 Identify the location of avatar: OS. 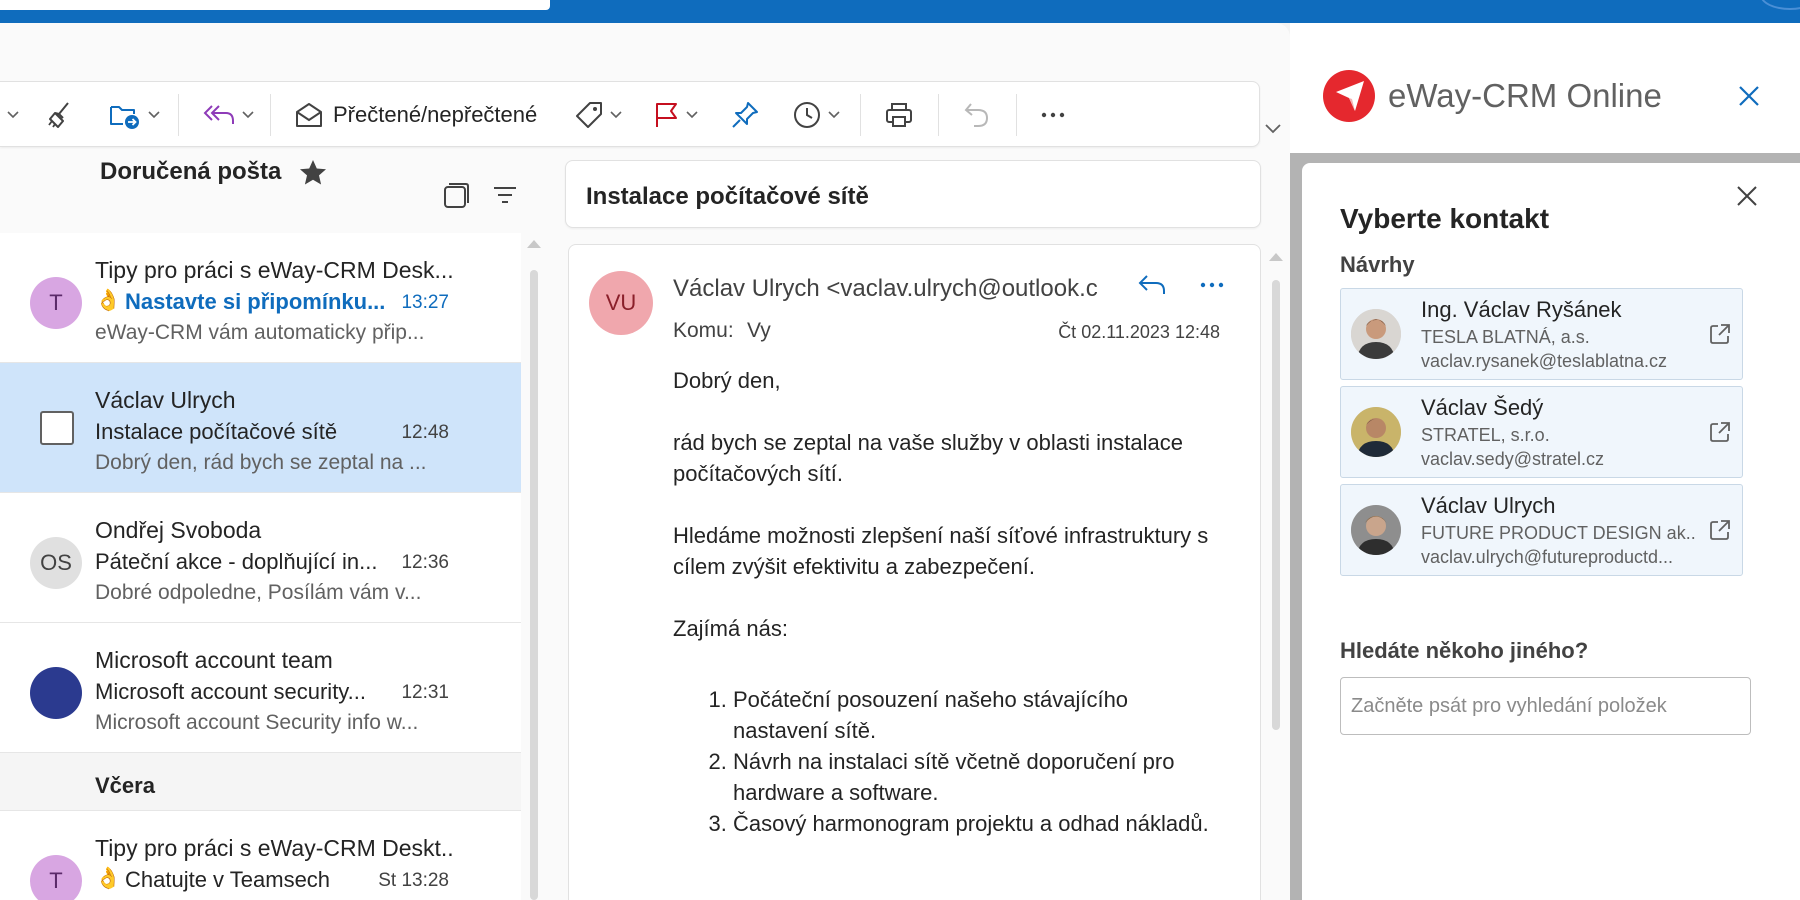
(56, 563).